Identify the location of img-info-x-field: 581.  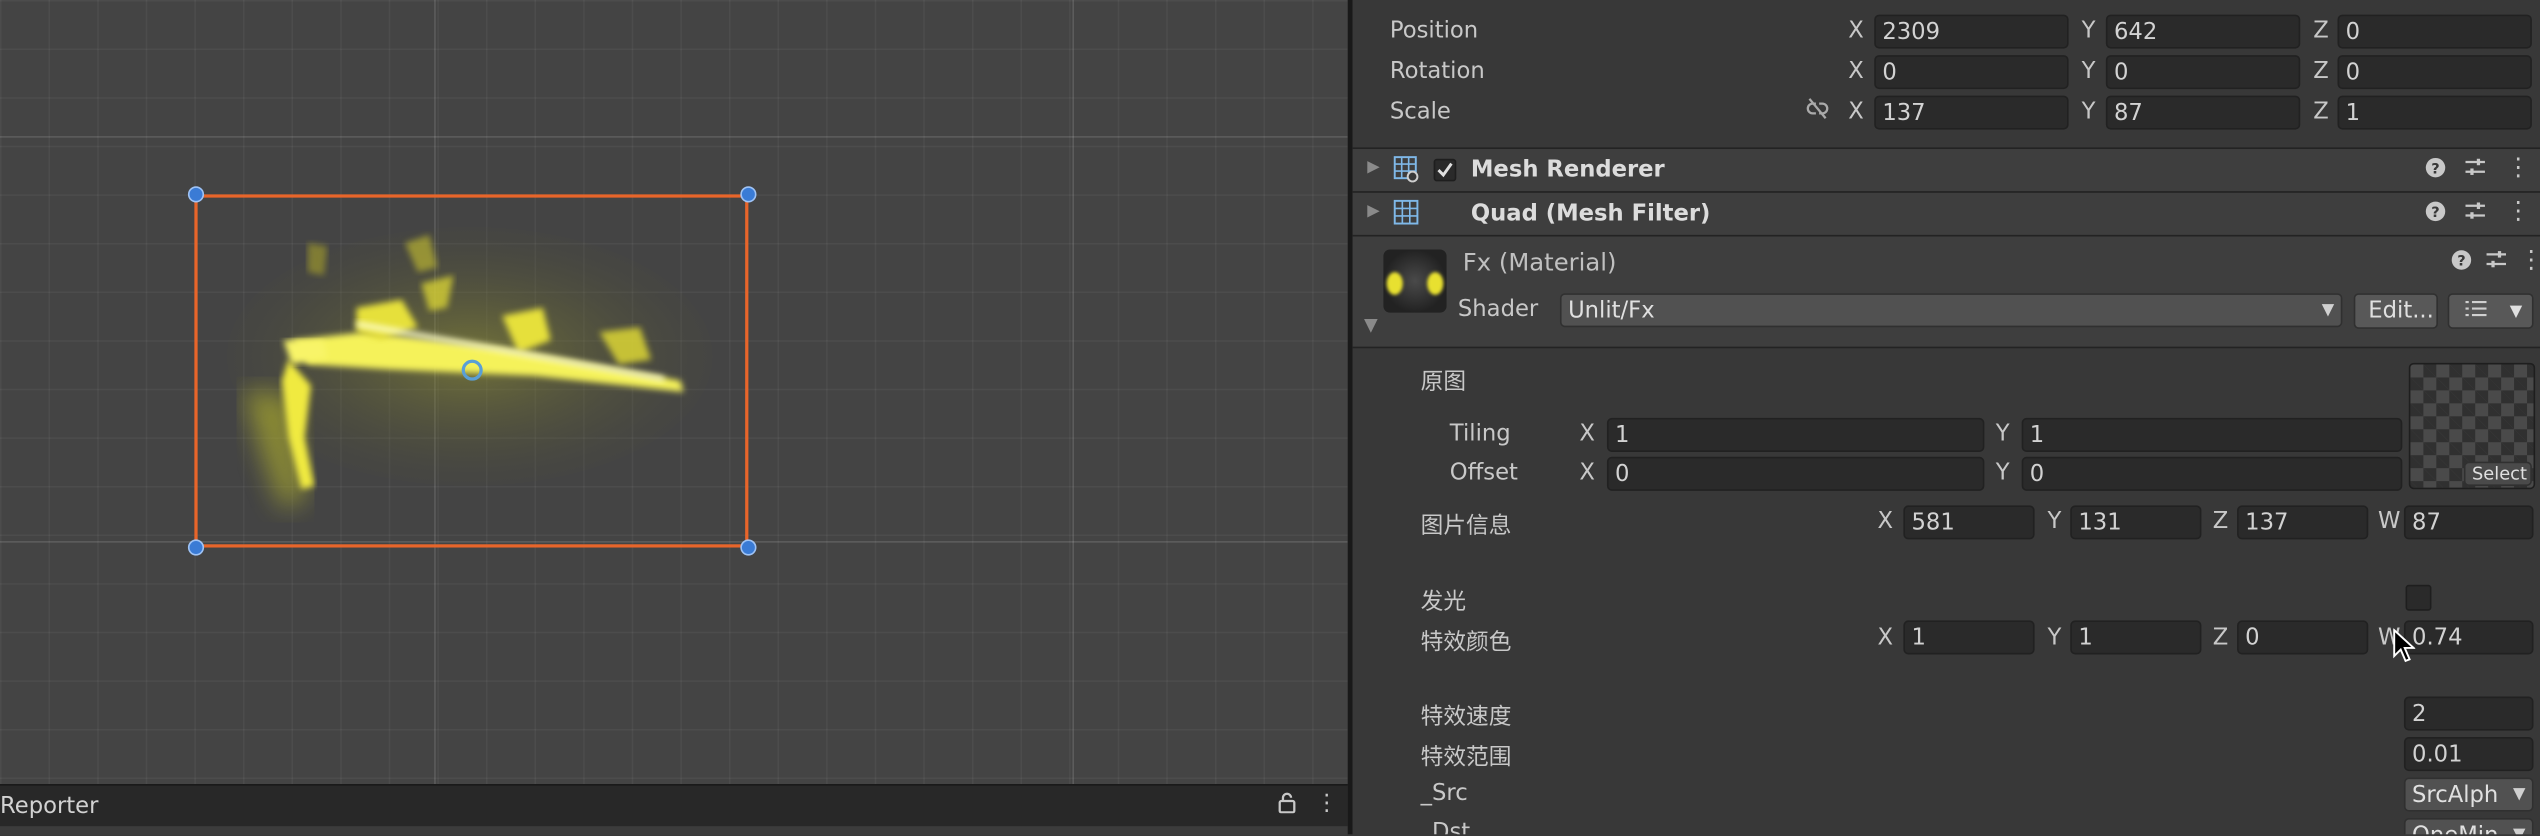
(1969, 522).